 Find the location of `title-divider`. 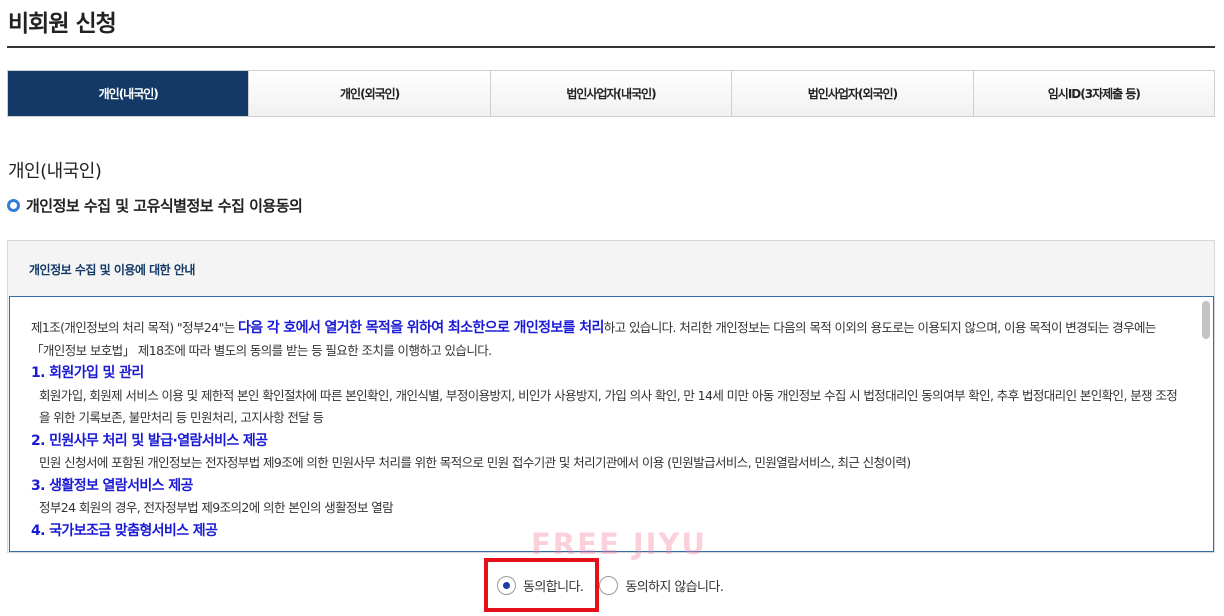

title-divider is located at coordinates (611, 47).